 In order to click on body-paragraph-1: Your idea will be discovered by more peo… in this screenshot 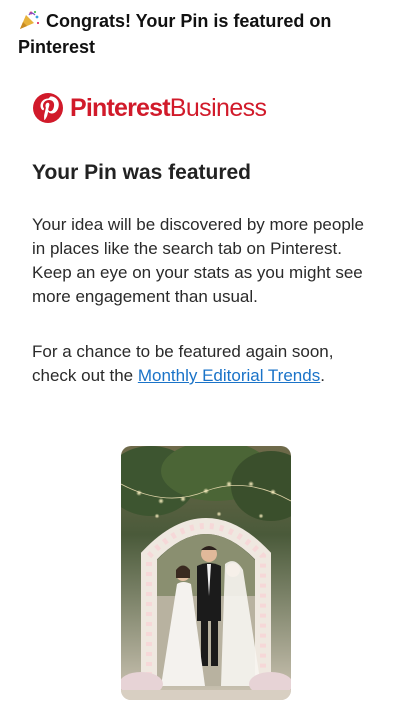, I will do `click(198, 260)`.